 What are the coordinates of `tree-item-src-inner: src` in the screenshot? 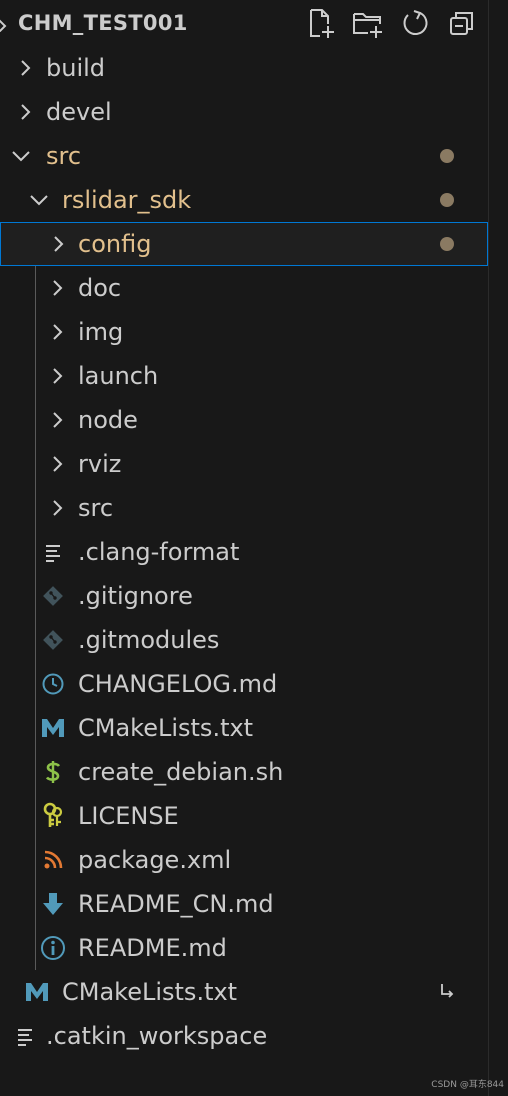 It's located at (244, 508).